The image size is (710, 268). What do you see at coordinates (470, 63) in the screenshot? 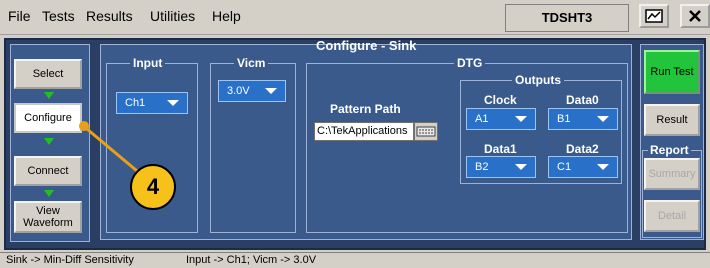
I see `dtg-label: DTG` at bounding box center [470, 63].